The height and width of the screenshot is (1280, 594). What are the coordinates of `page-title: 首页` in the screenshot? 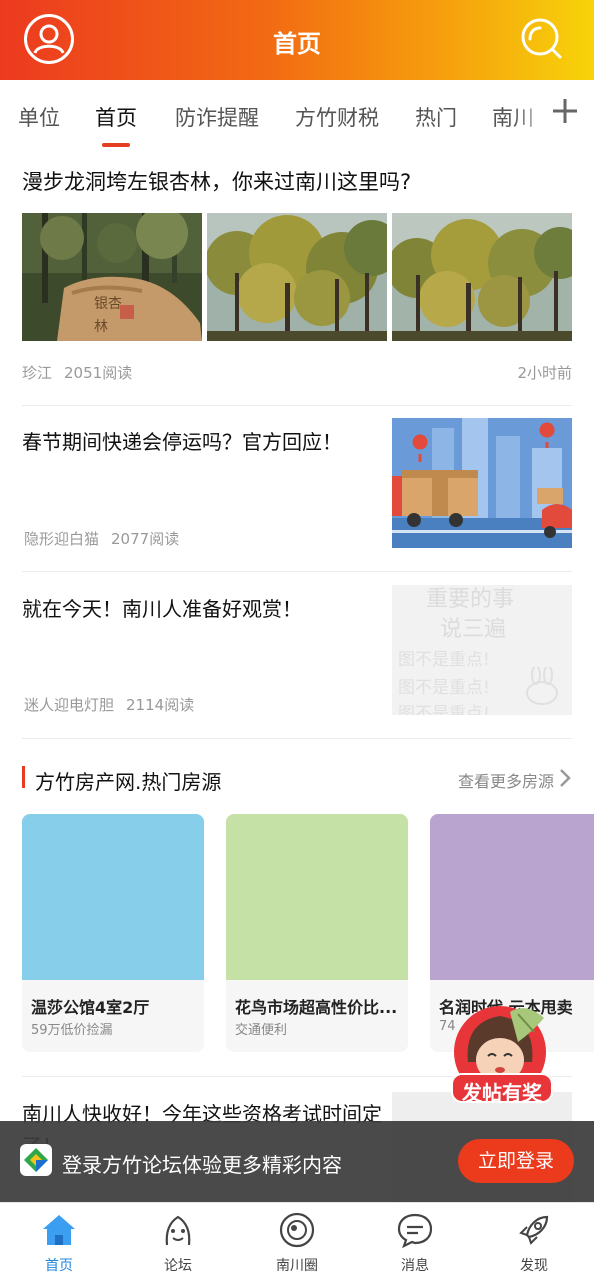 It's located at (297, 44).